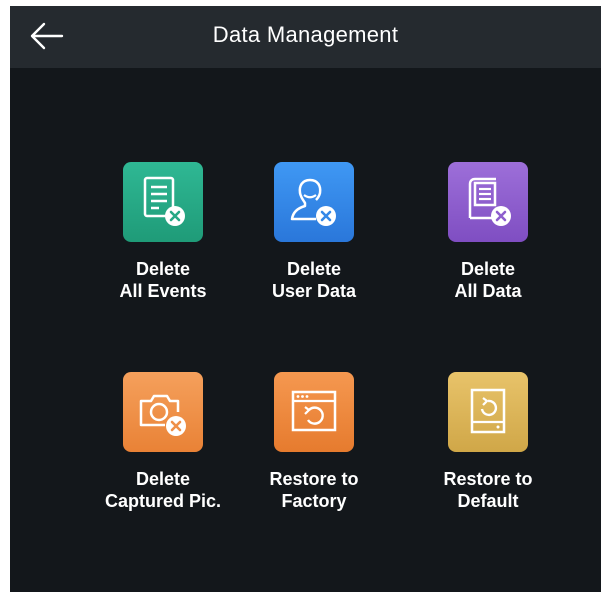  Describe the element at coordinates (163, 252) in the screenshot. I see `delete-all-events-button: Delete All Events` at that location.